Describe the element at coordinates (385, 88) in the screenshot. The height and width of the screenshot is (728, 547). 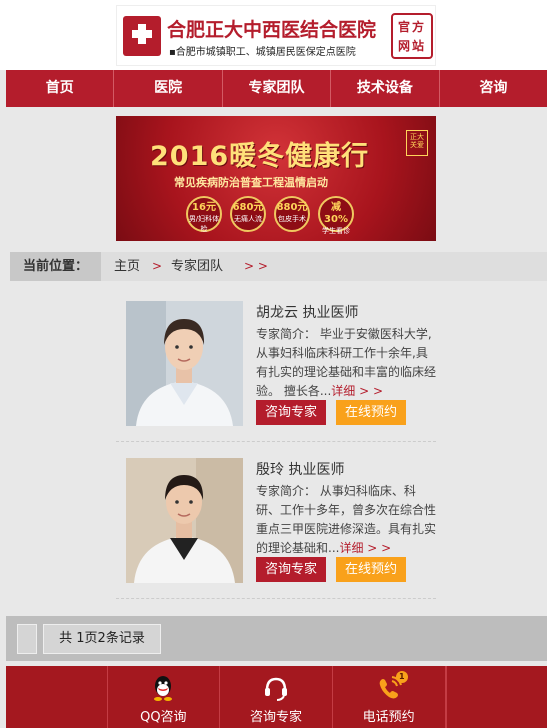
I see `nav-item-equipment: 技术设备` at that location.